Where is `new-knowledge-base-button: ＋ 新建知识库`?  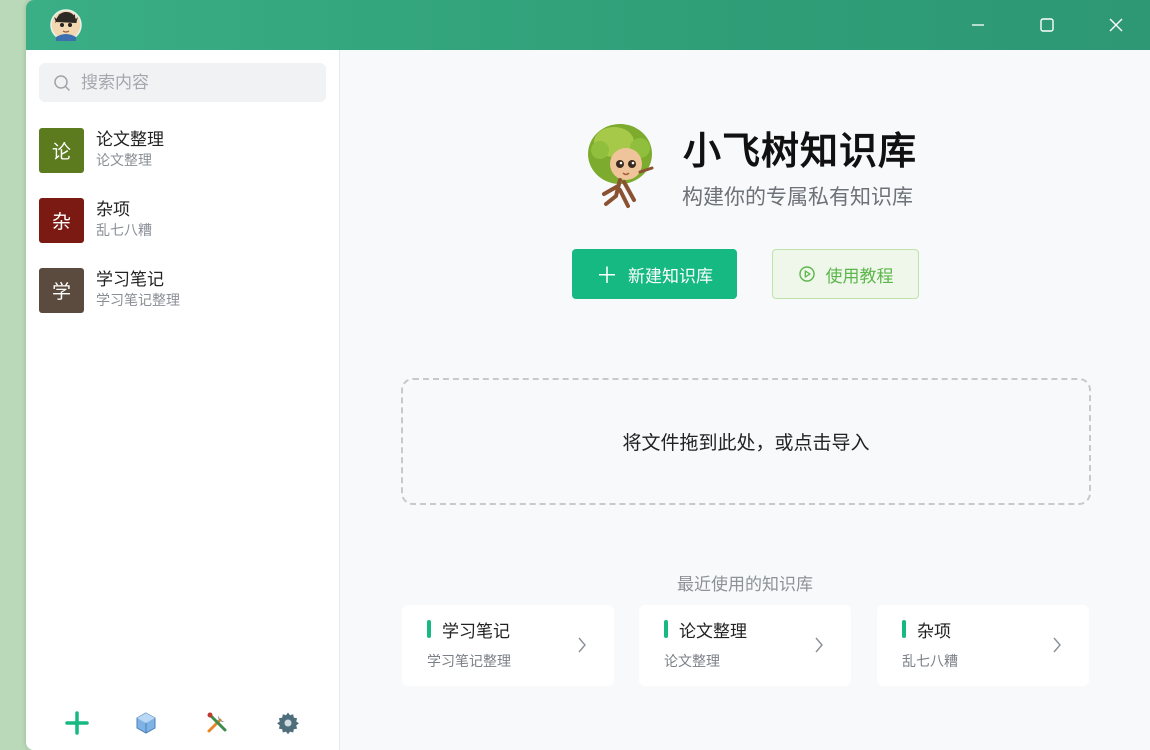 new-knowledge-base-button: ＋ 新建知识库 is located at coordinates (654, 274).